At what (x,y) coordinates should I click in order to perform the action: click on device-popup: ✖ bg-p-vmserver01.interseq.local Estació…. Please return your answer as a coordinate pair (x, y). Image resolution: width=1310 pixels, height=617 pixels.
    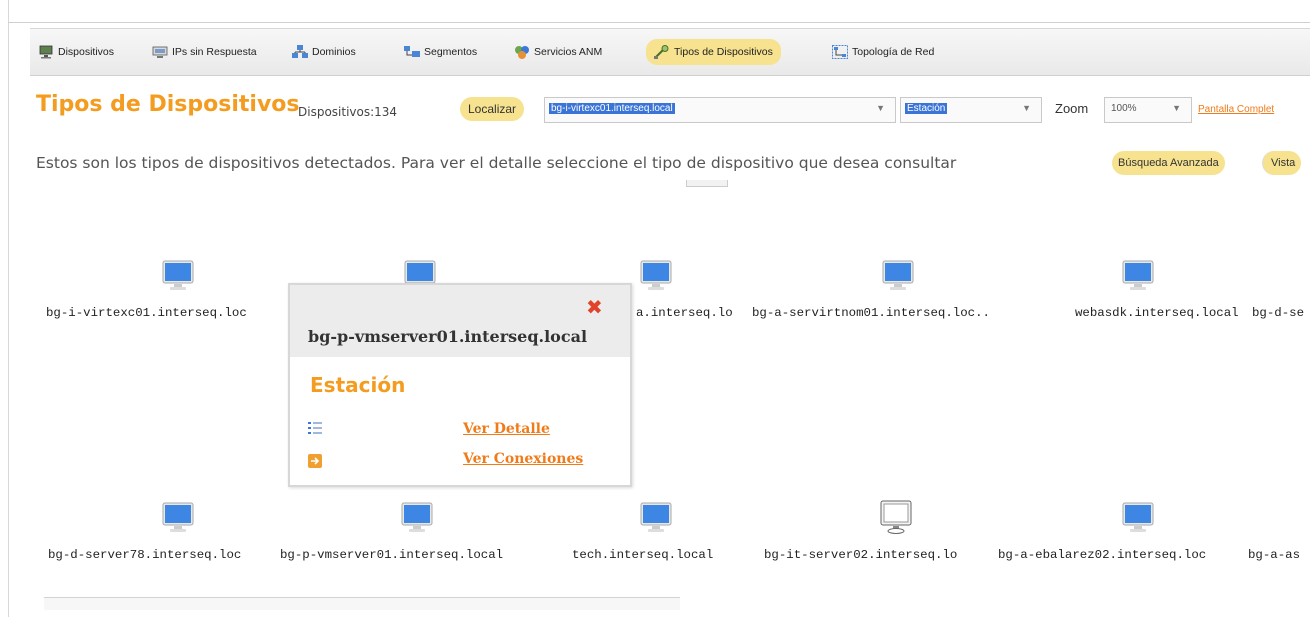
    Looking at the image, I should click on (460, 385).